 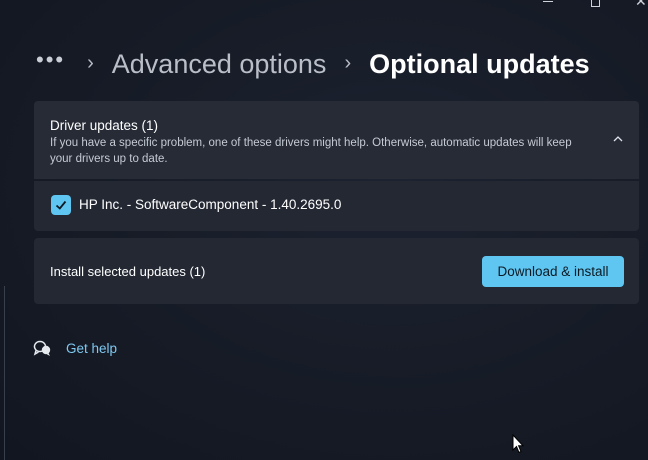 I want to click on download-install-button: Download & install, so click(x=553, y=271).